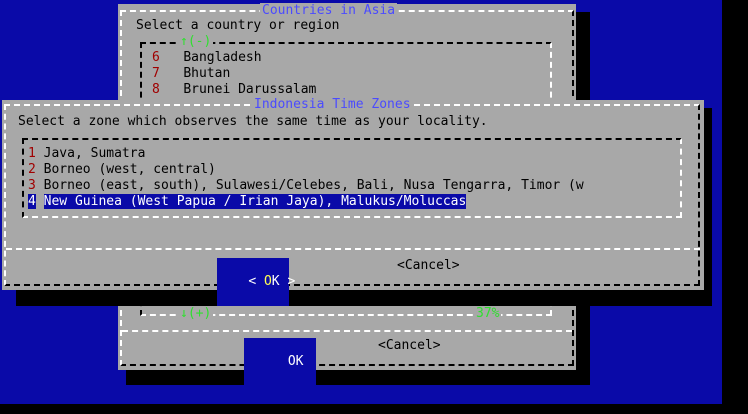  I want to click on outer-ok-button: OK, so click(280, 362).